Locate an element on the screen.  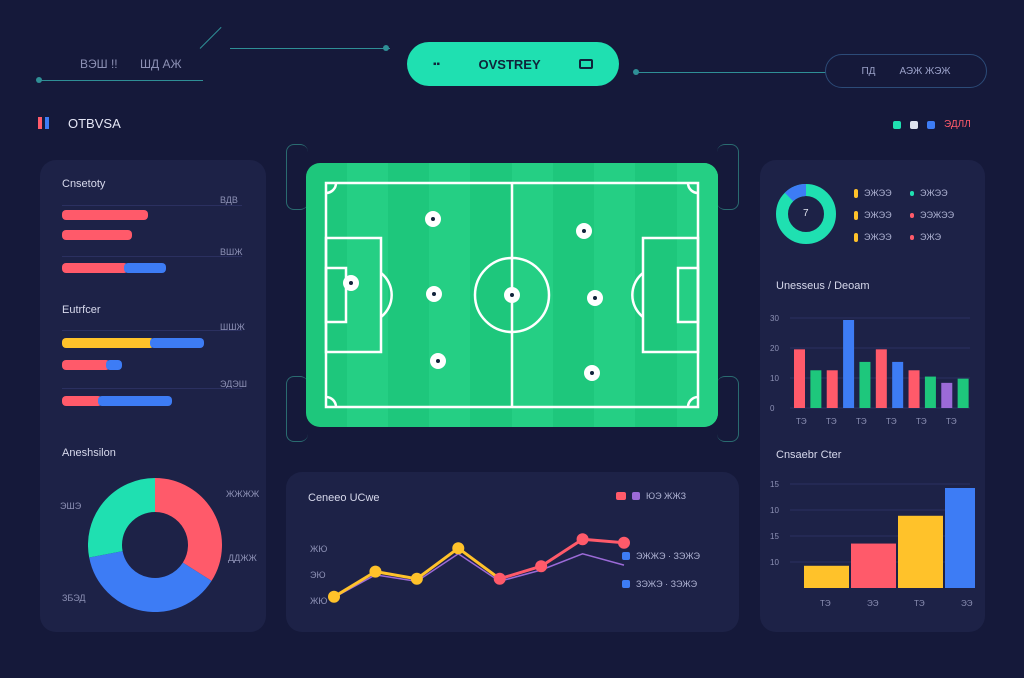
bar-chart-2: 15 10 15 10 ТЭ ЭЭ ТЭ ЭЭ is located at coordinates (872, 544).